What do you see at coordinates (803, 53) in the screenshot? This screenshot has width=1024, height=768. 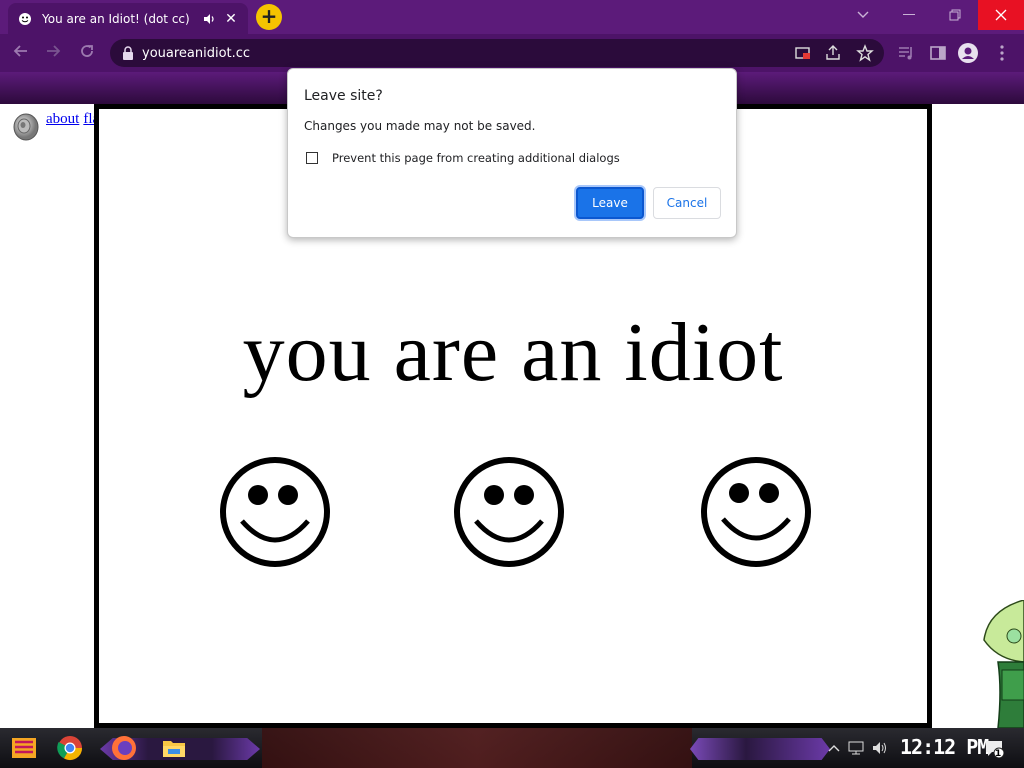 I see `cast-icon` at bounding box center [803, 53].